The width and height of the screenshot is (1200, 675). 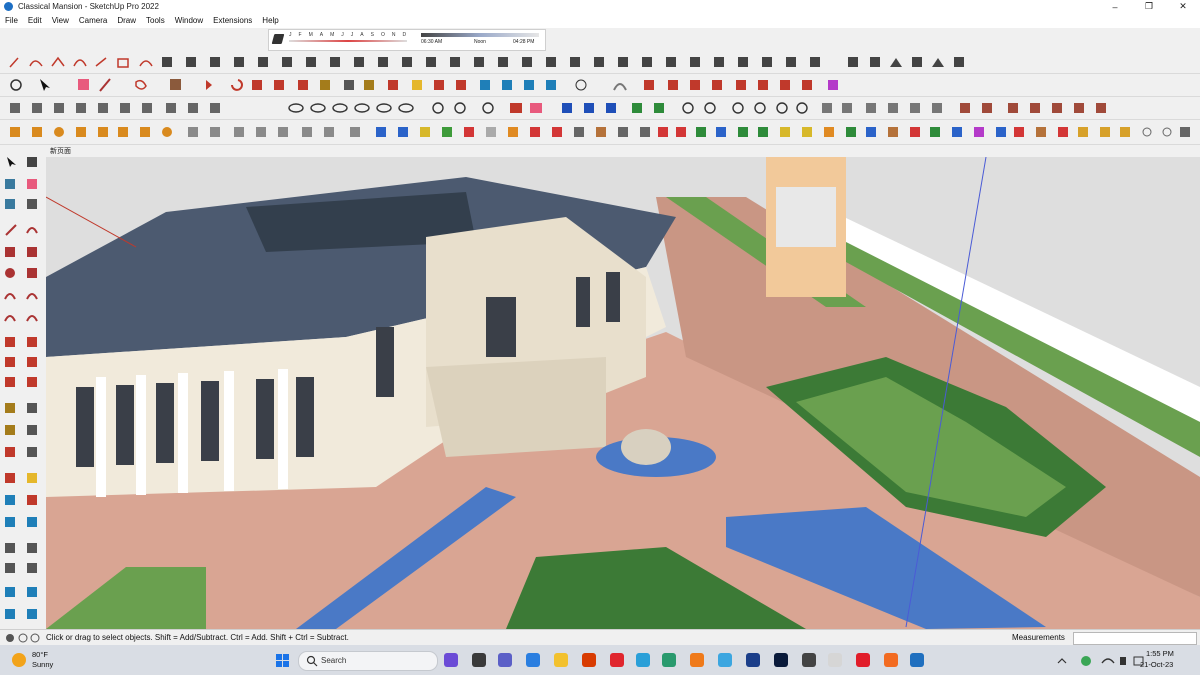 What do you see at coordinates (479, 62) in the screenshot?
I see `group-icon` at bounding box center [479, 62].